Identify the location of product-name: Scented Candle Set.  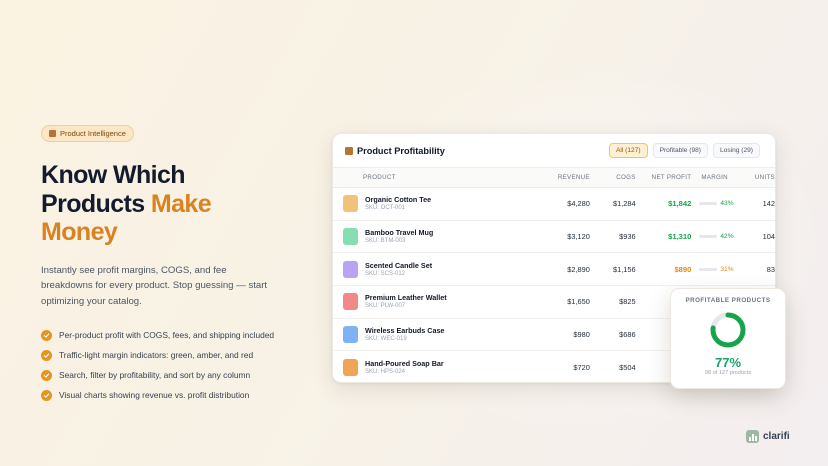
(399, 265).